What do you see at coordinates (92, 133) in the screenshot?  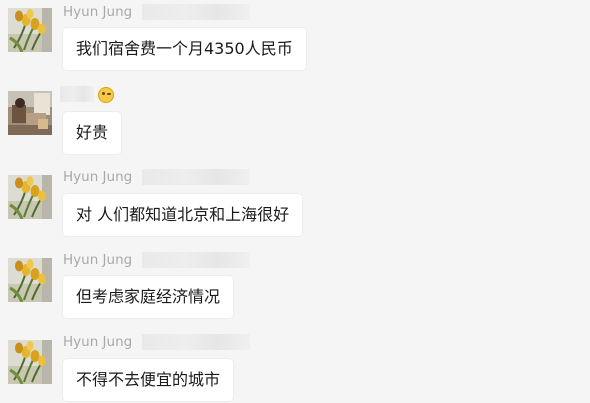 I see `message-bubble: 好贵` at bounding box center [92, 133].